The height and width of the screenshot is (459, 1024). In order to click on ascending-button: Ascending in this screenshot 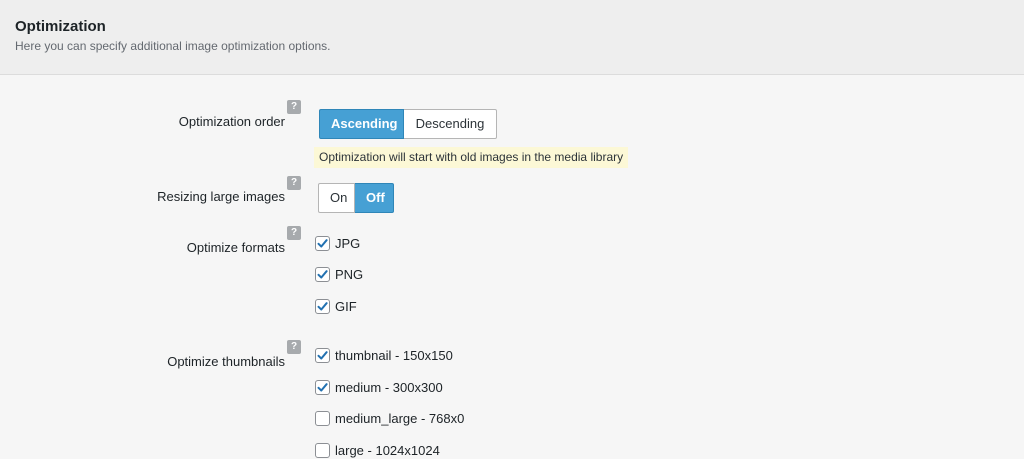, I will do `click(361, 124)`.